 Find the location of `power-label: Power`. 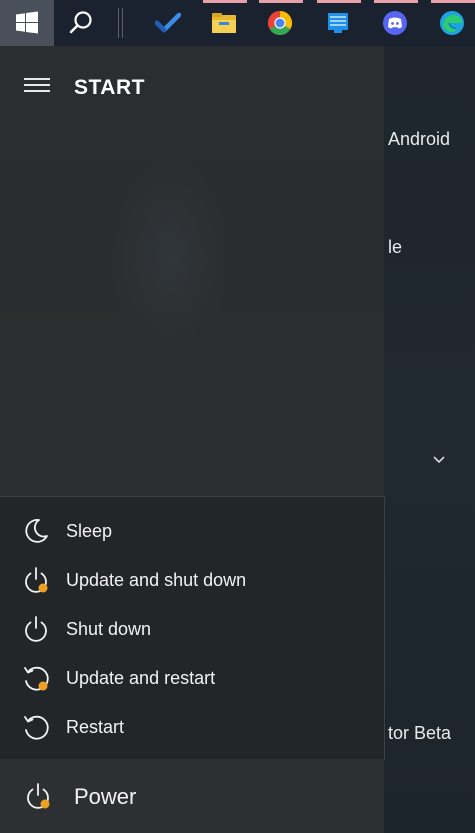

power-label: Power is located at coordinates (105, 796).